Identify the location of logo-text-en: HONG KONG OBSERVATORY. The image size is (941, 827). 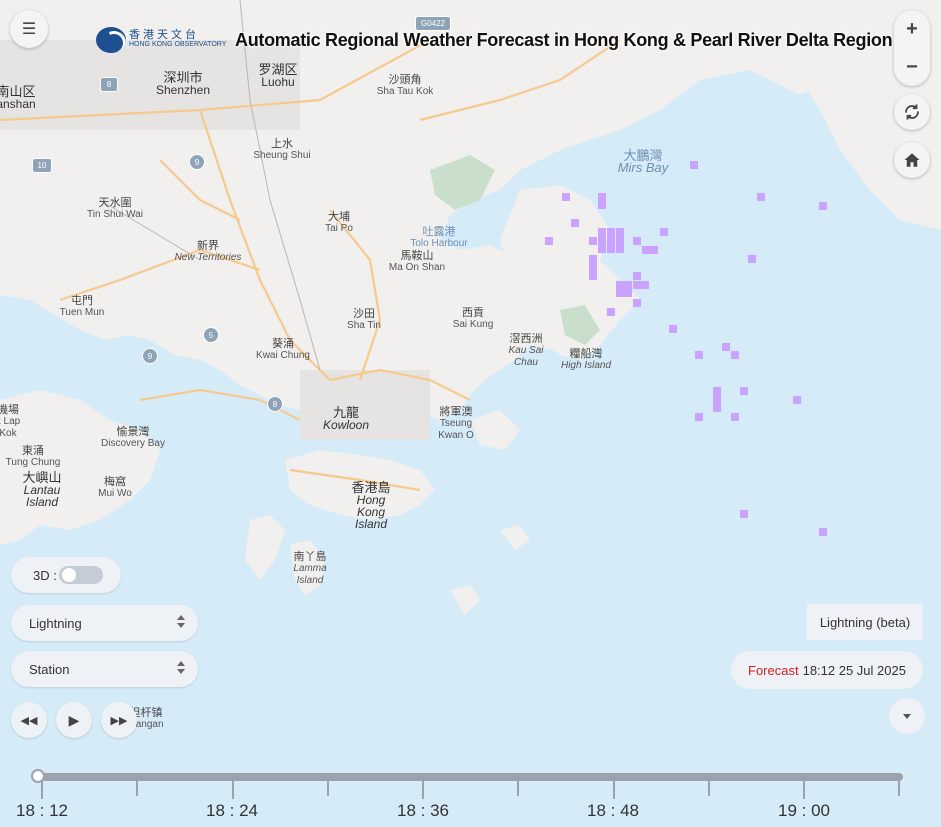
(178, 44).